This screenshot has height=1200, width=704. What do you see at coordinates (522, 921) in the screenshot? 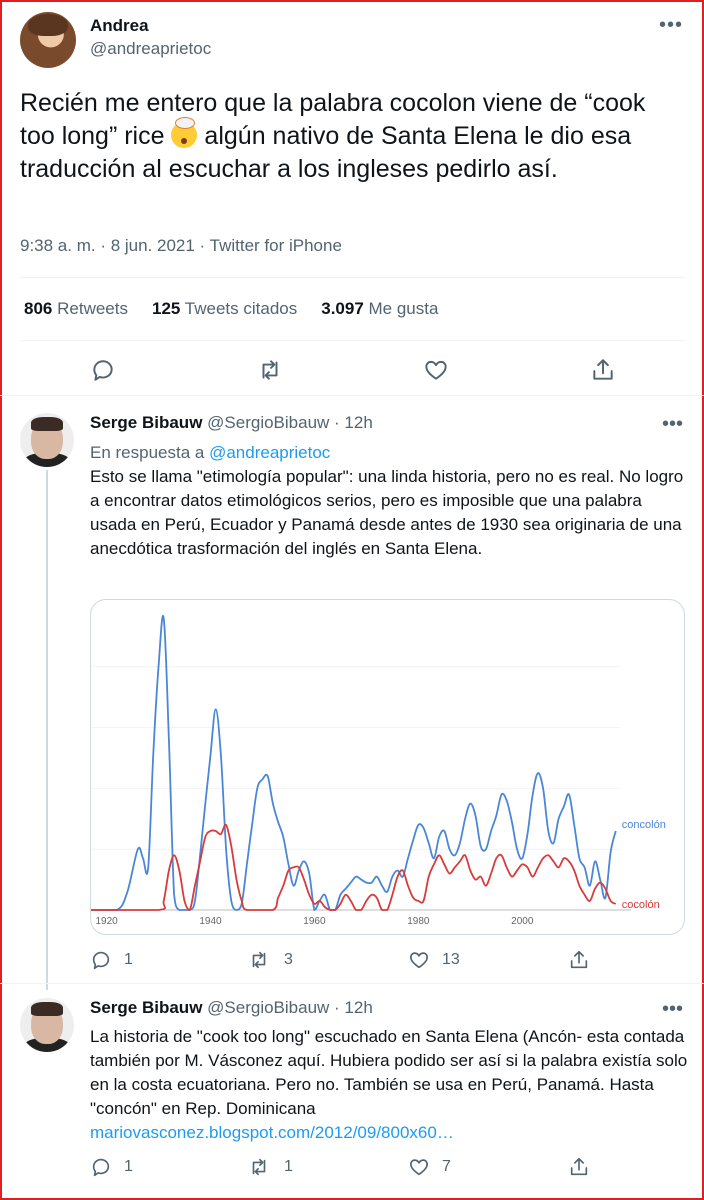
I see `chart-x-tick-label: 2000` at bounding box center [522, 921].